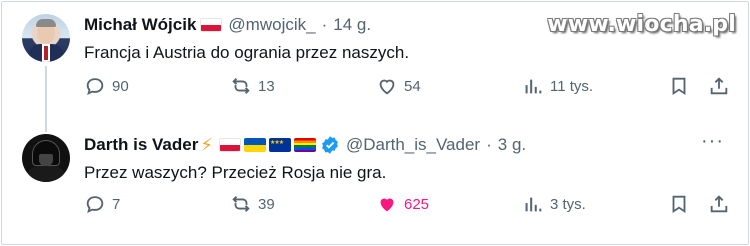 The width and height of the screenshot is (750, 246). I want to click on more-options-button: ···, so click(712, 141).